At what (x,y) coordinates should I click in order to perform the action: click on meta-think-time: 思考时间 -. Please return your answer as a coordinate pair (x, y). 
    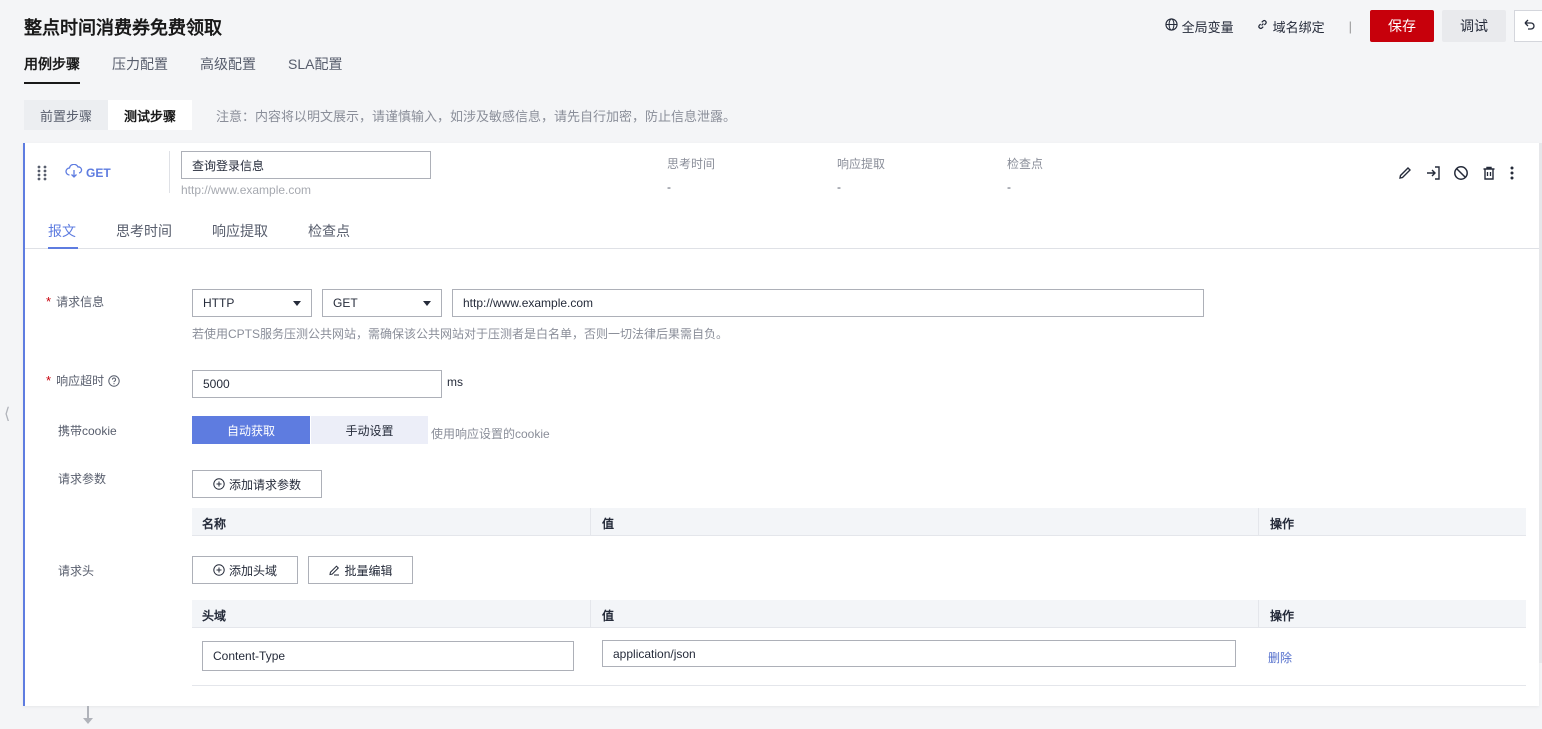
    Looking at the image, I should click on (691, 174).